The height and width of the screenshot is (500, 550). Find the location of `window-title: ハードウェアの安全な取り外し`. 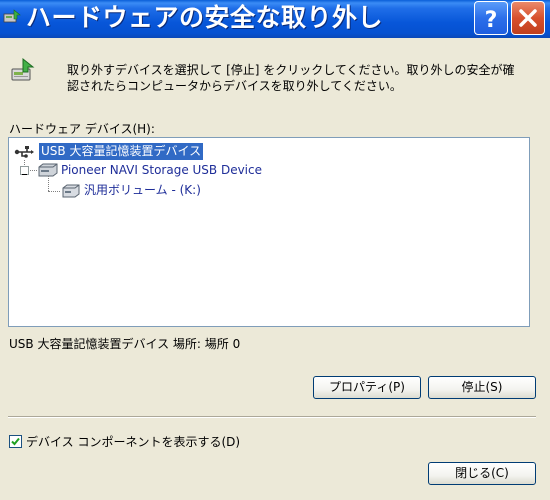

window-title: ハードウェアの安全な取り外し is located at coordinates (205, 17).